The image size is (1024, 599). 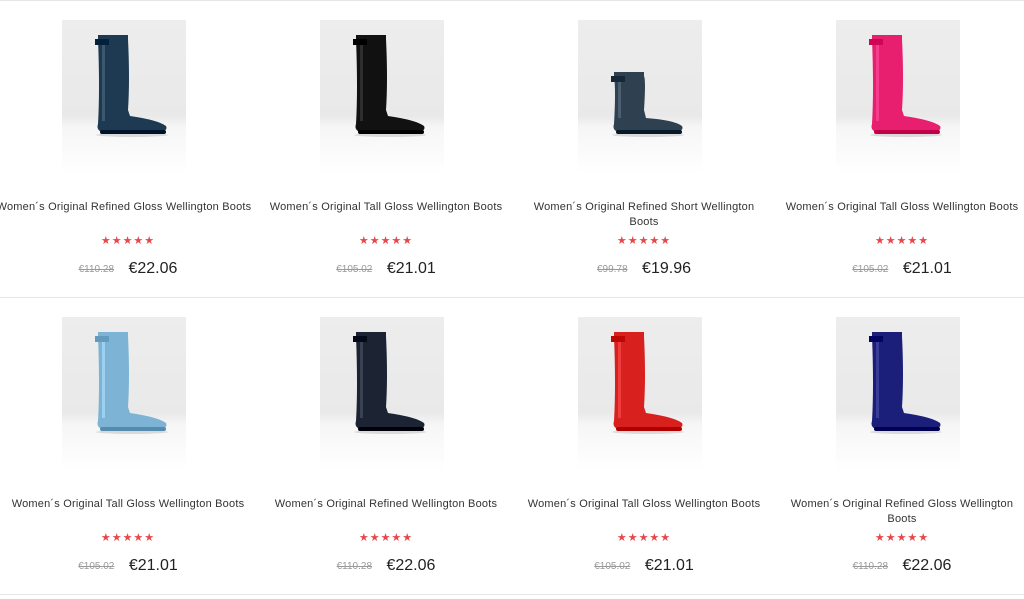 What do you see at coordinates (512, 594) in the screenshot?
I see `row-divider` at bounding box center [512, 594].